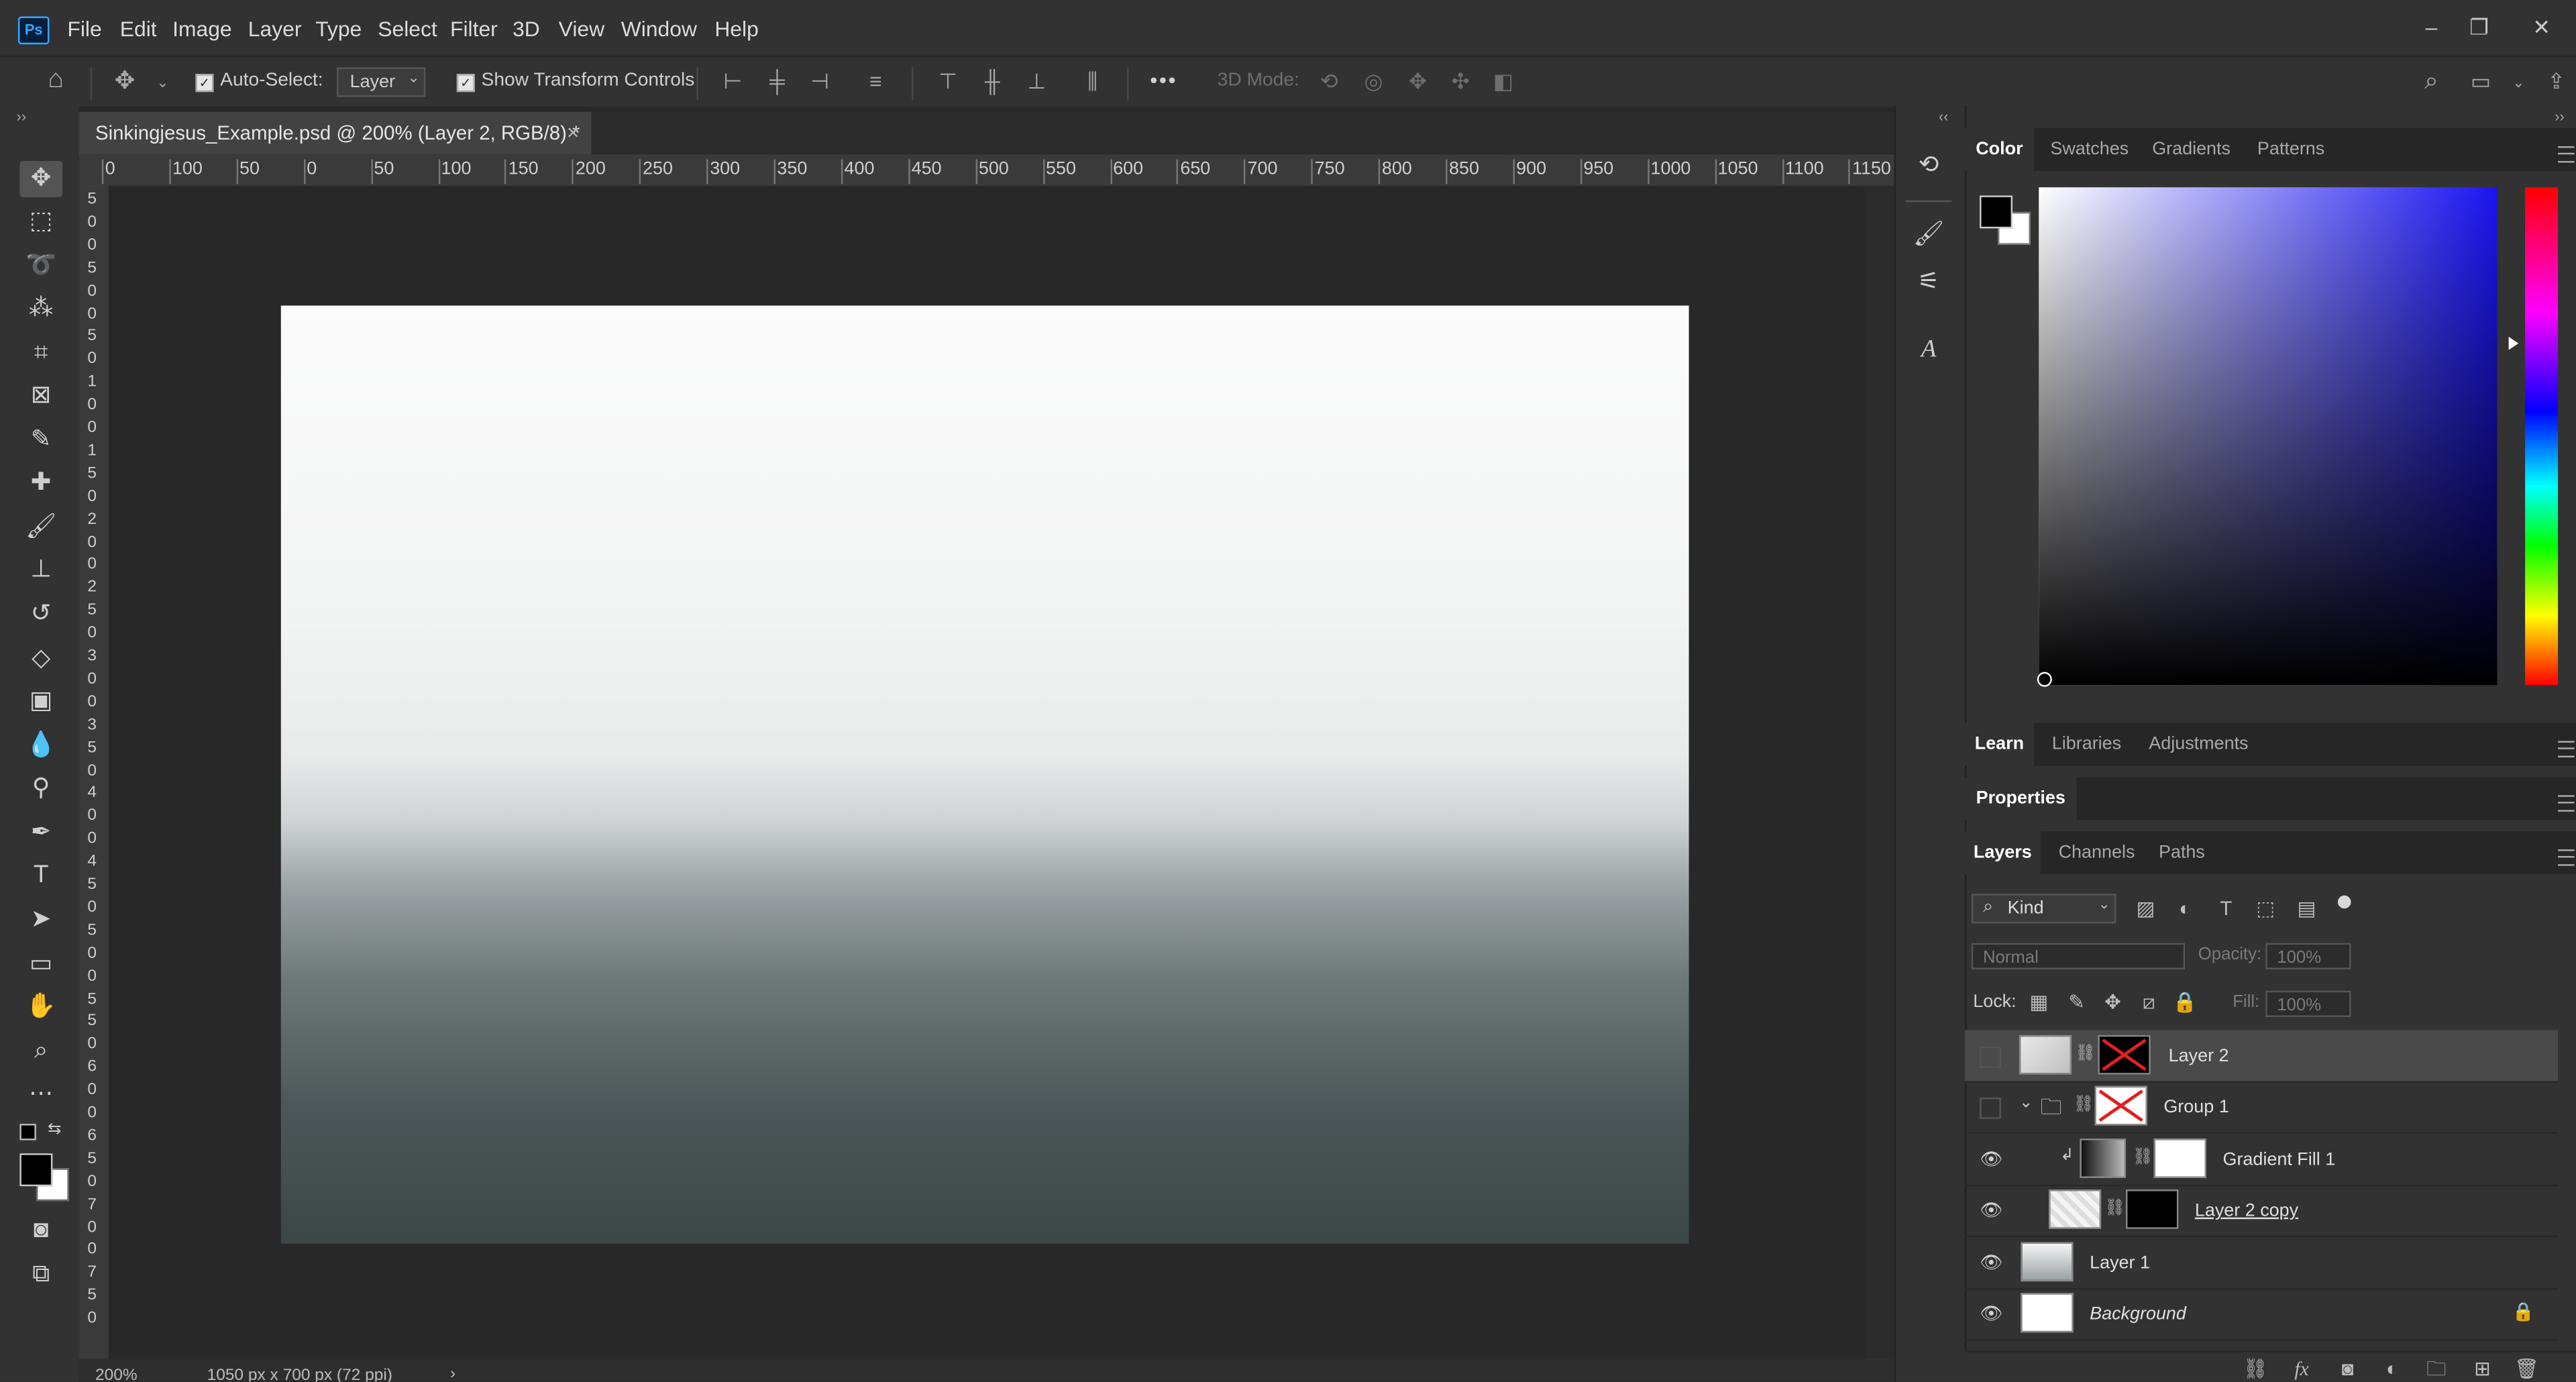 The image size is (2576, 1382). What do you see at coordinates (2556, 82) in the screenshot?
I see `share-icon: ⇪` at bounding box center [2556, 82].